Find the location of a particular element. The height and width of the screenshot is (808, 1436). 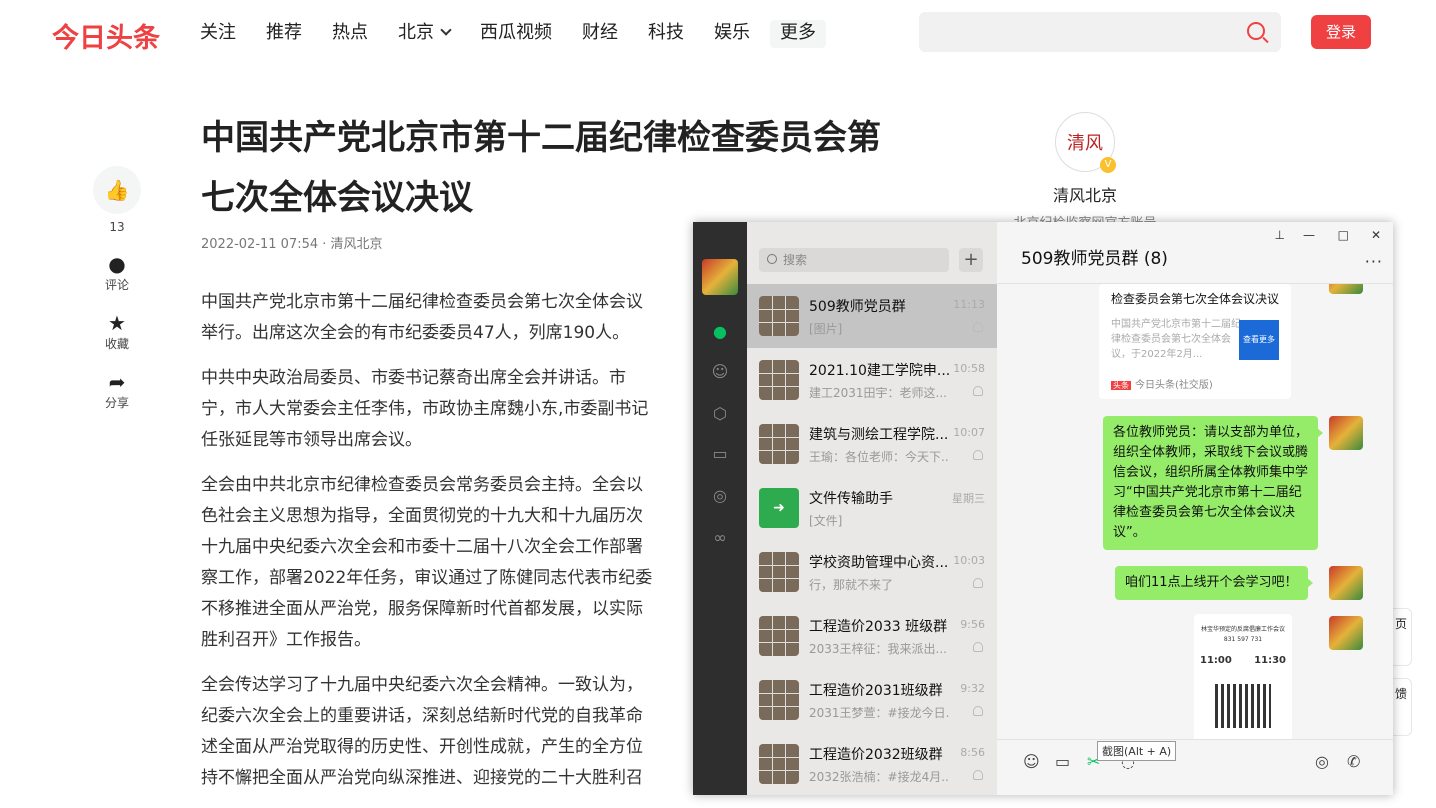

chat-title: 509教师党员群 (8) is located at coordinates (1094, 259).